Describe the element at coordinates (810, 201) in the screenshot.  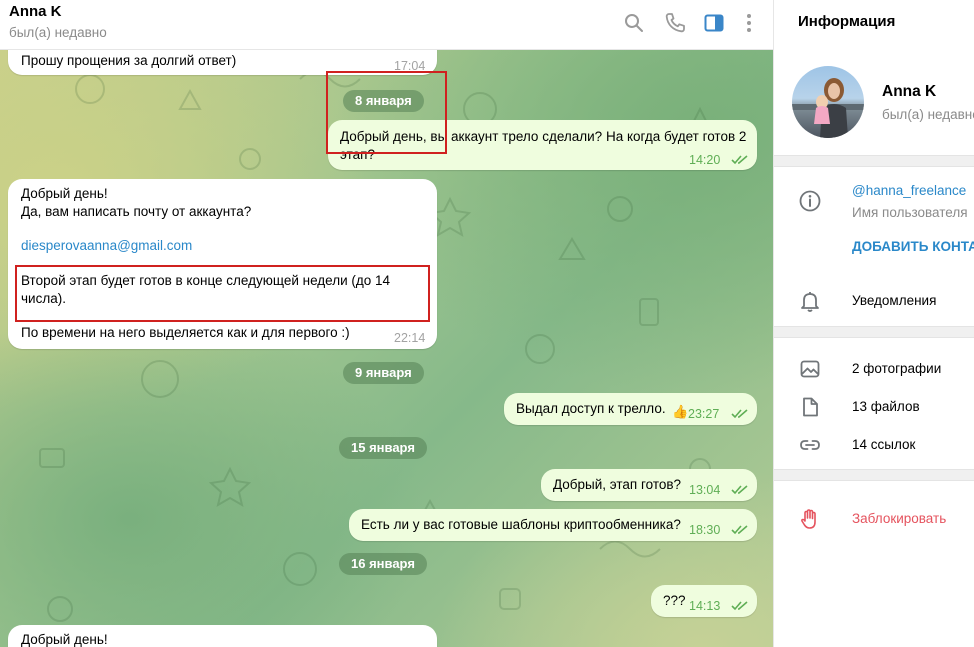
I see `info-icon` at that location.